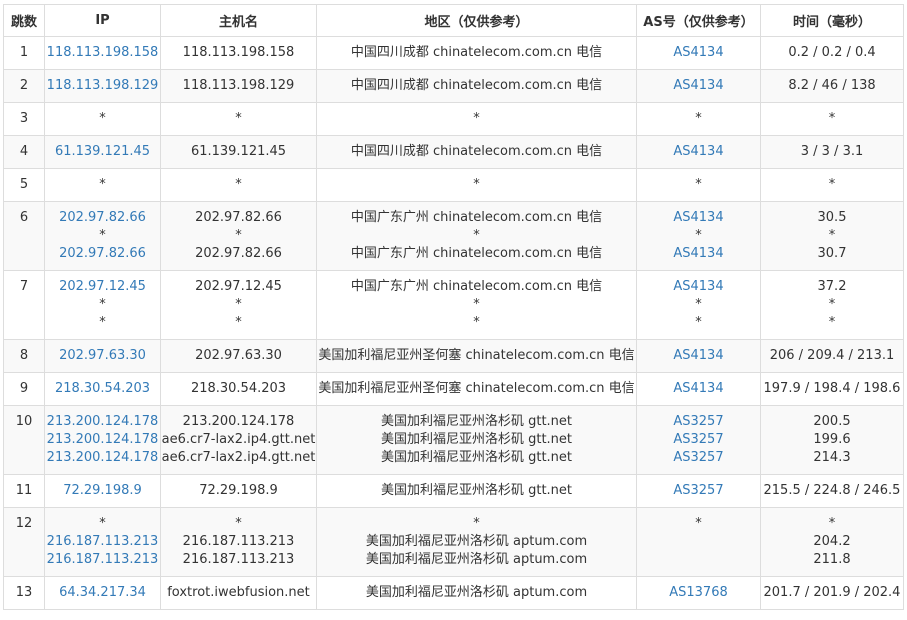  Describe the element at coordinates (24, 286) in the screenshot. I see `hop-number: 7` at that location.